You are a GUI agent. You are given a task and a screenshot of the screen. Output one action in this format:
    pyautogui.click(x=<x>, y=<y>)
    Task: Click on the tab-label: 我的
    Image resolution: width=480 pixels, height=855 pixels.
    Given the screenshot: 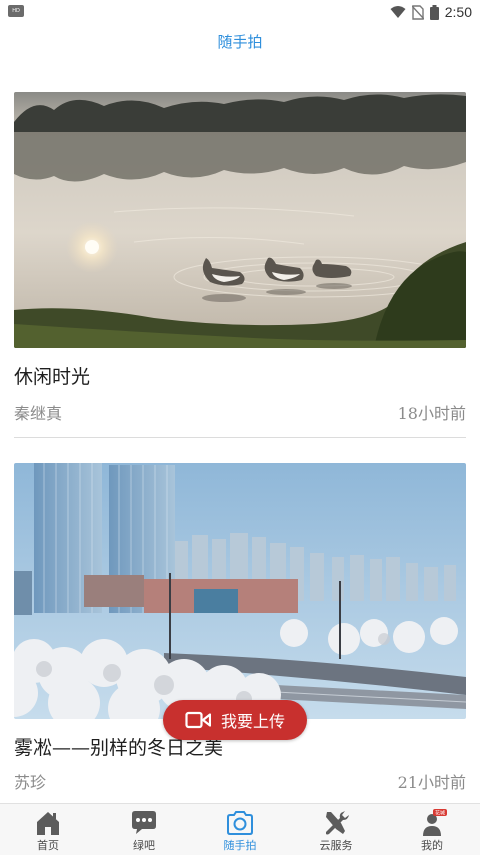 What is the action you would take?
    pyautogui.click(x=432, y=845)
    